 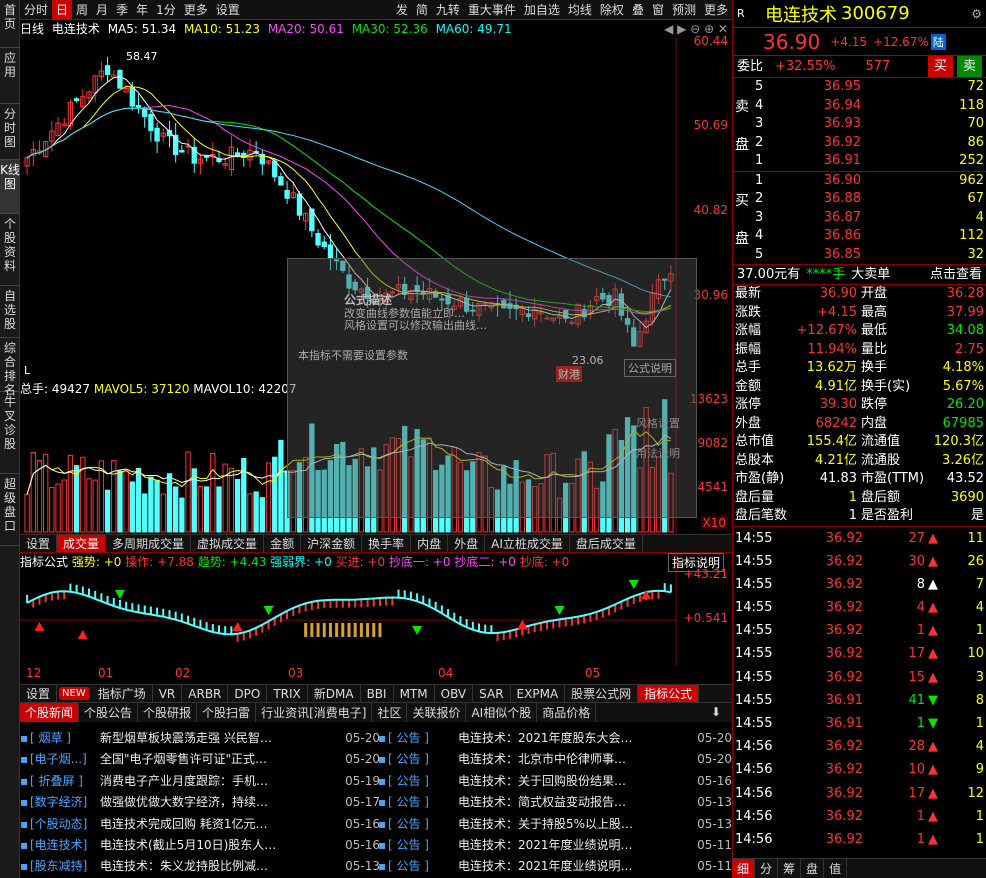 I want to click on quote-tab-0: 细, so click(x=744, y=868).